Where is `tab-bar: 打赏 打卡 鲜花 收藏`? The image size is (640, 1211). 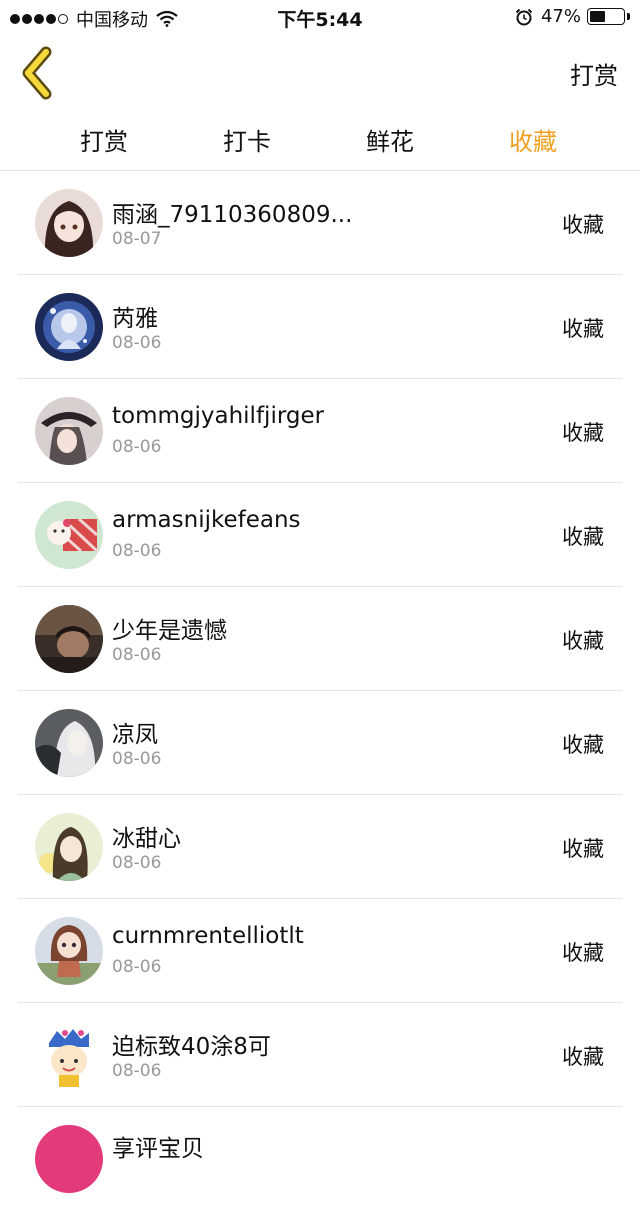
tab-bar: 打赏 打卡 鲜花 收藏 is located at coordinates (320, 139).